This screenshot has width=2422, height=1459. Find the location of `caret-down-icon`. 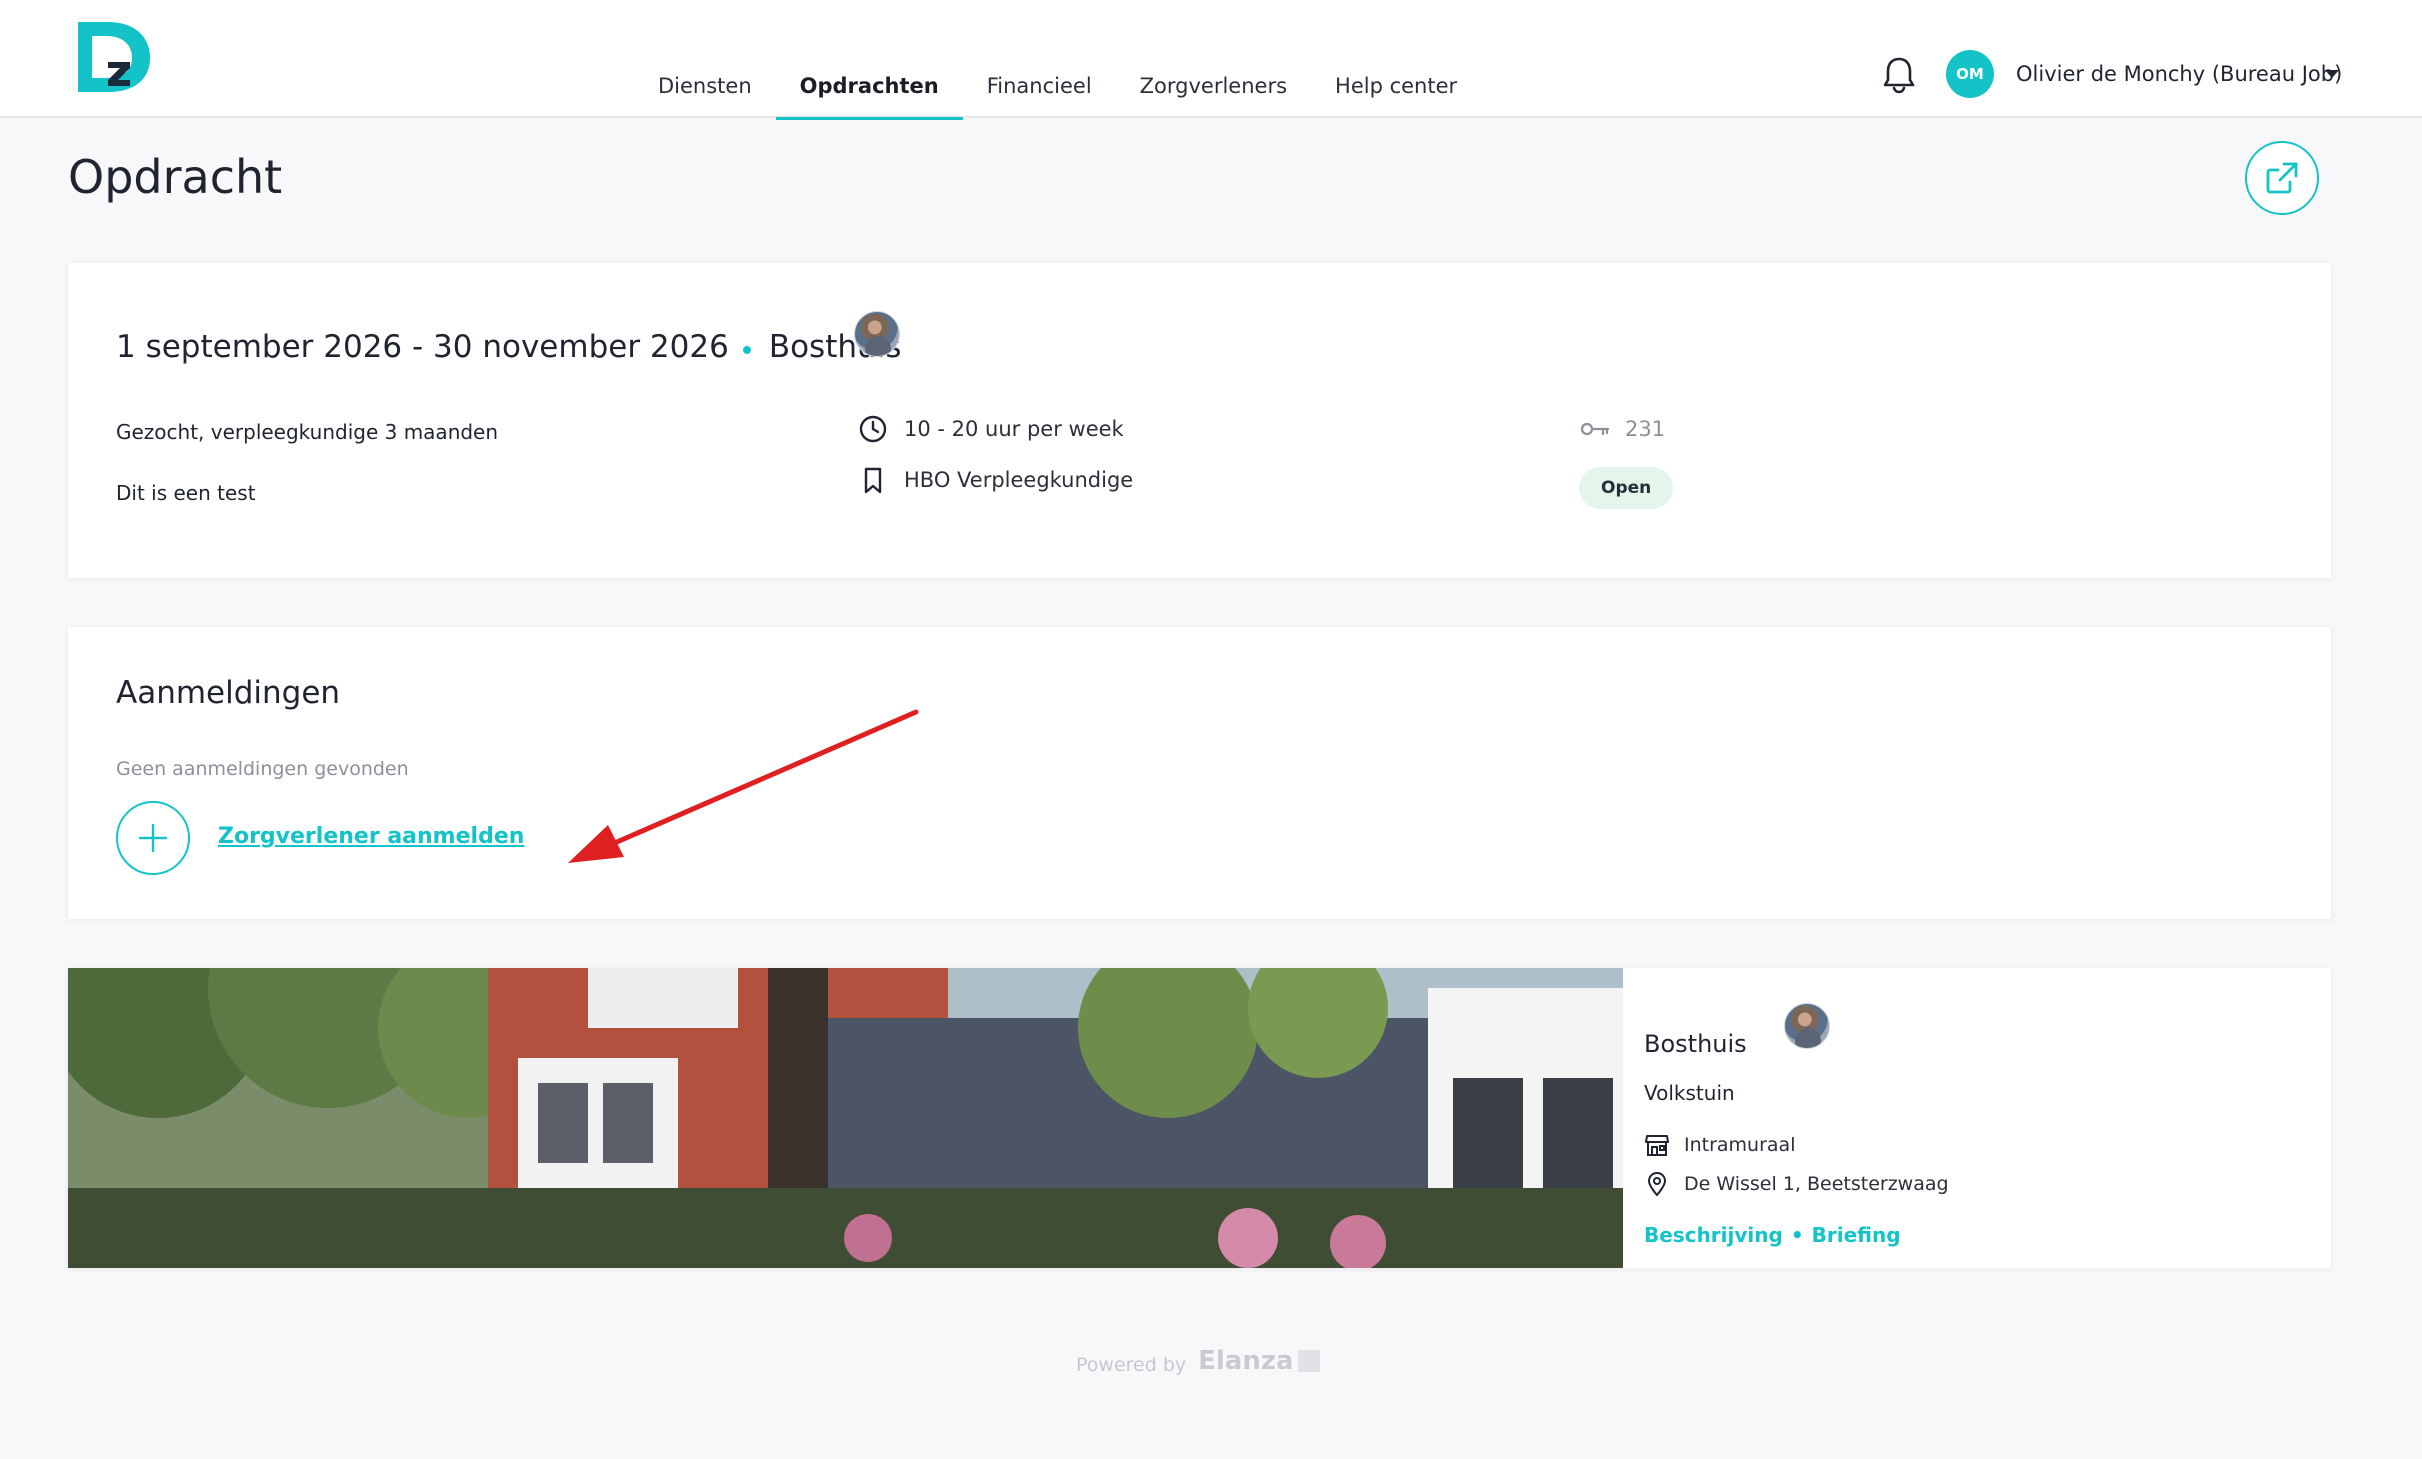

caret-down-icon is located at coordinates (2332, 74).